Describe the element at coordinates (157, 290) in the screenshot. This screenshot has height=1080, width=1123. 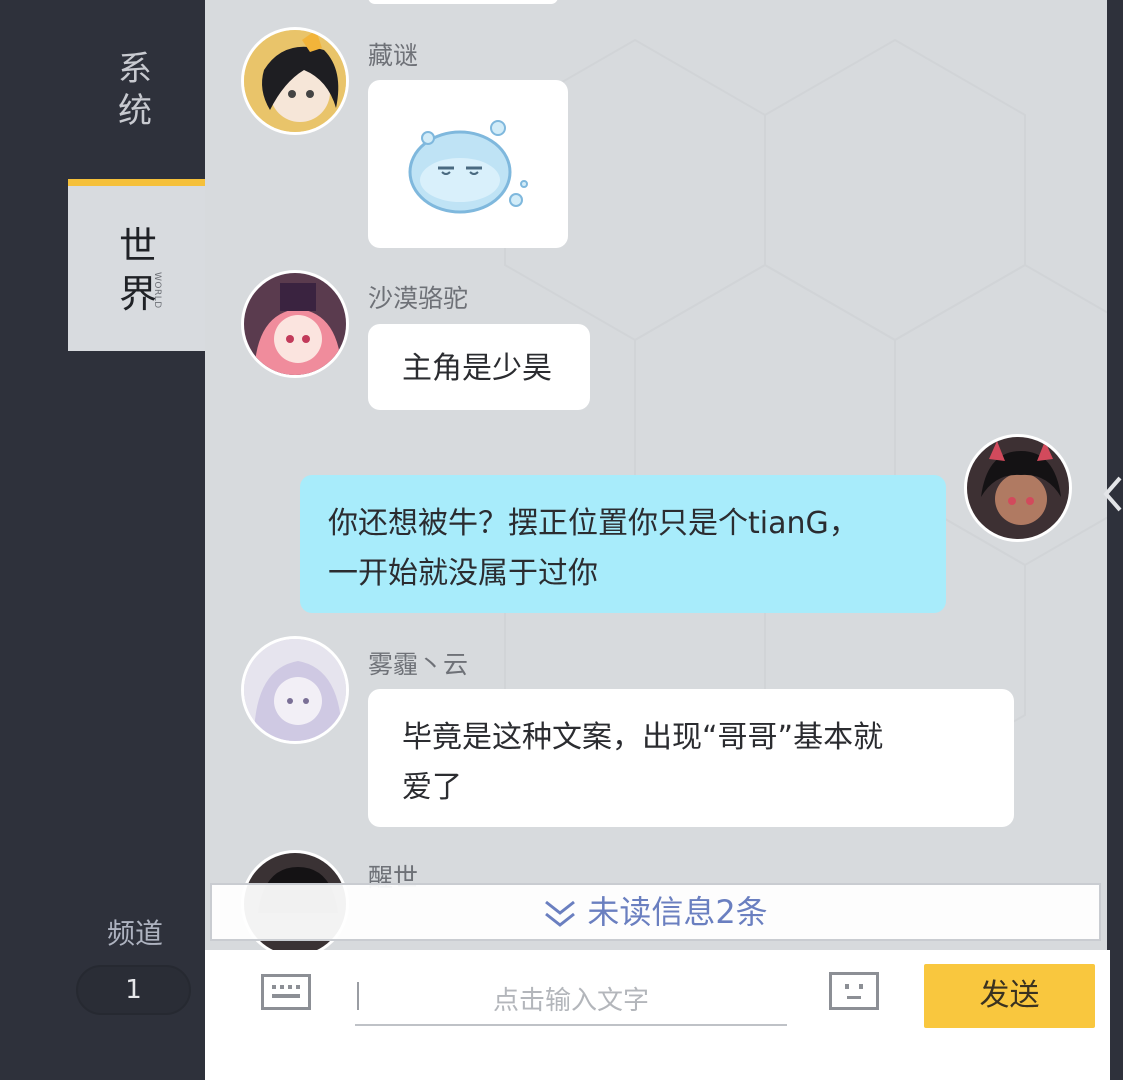
I see `tab-world-en-label: WORLD` at that location.